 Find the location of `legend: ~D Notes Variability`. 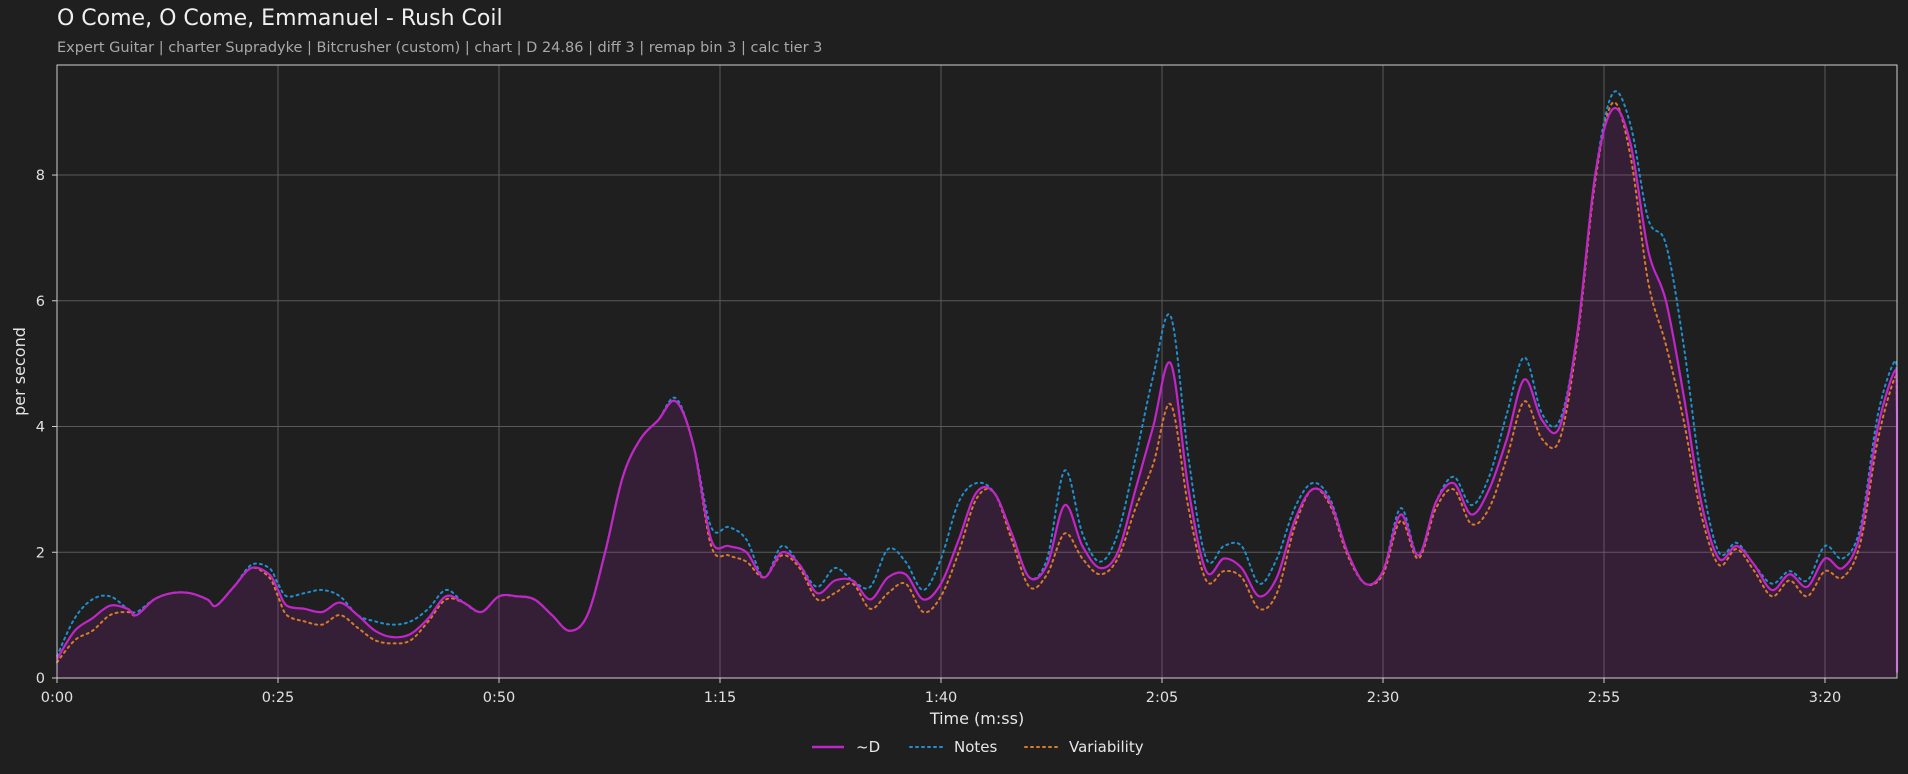

legend: ~D Notes Variability is located at coordinates (978, 747).